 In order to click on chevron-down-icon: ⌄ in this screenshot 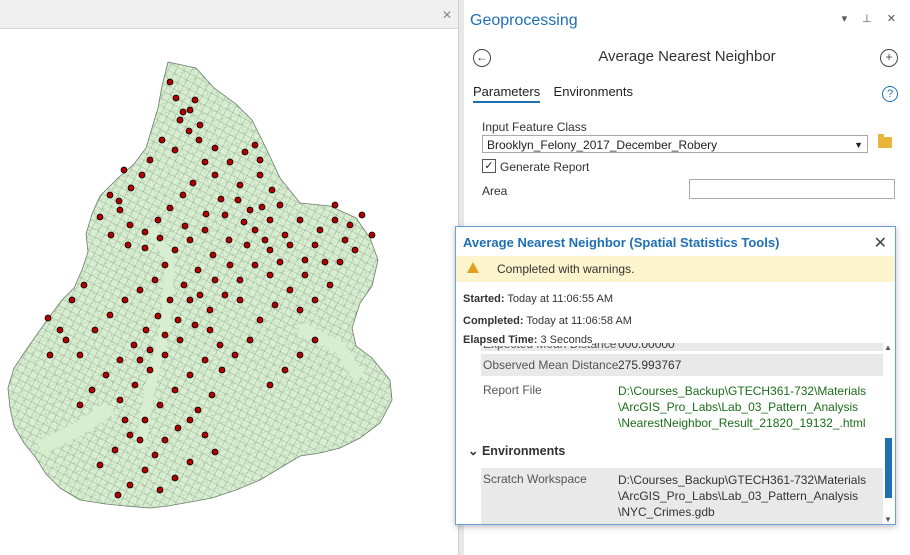, I will do `click(473, 451)`.